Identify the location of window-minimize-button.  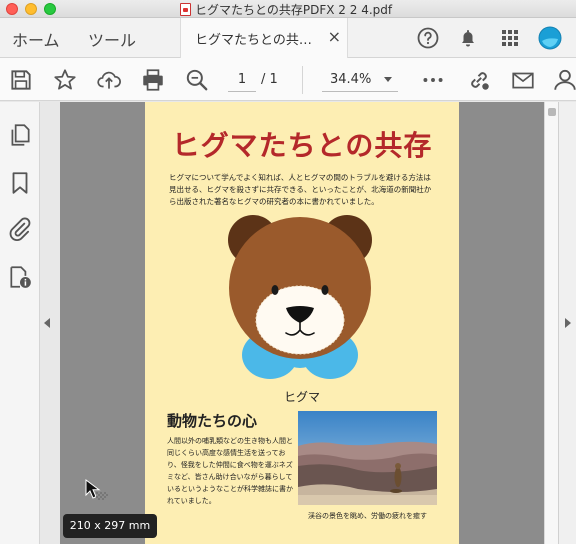
(31, 9).